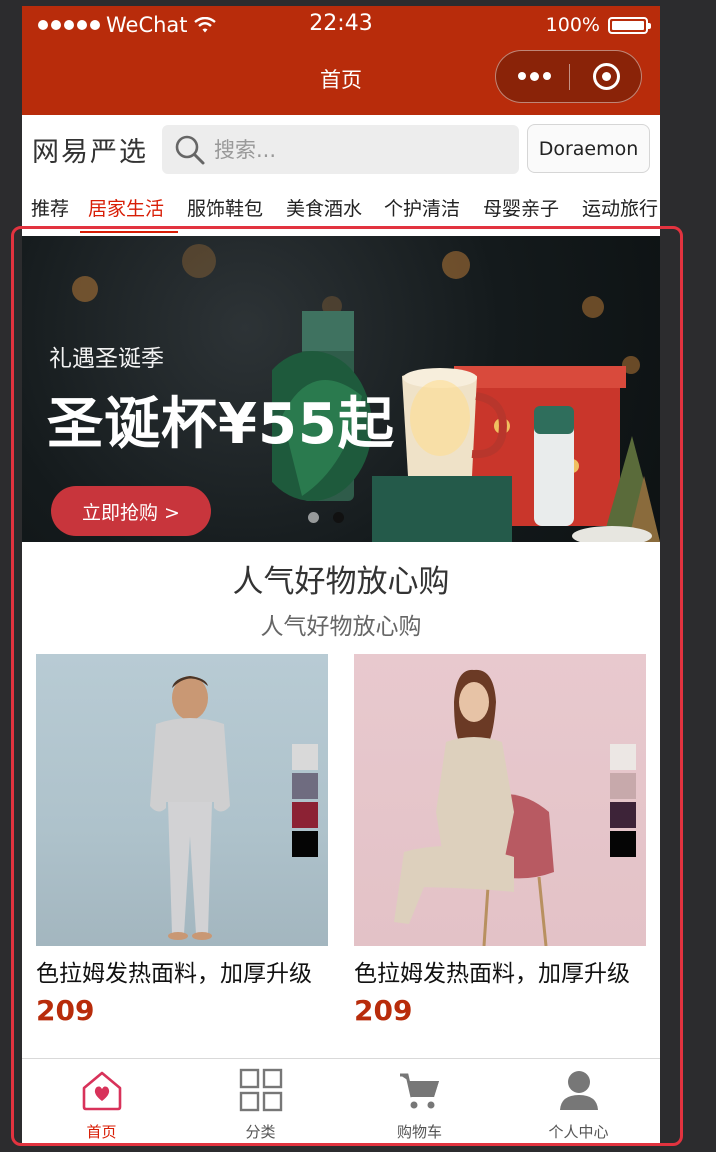 The image size is (716, 1152). What do you see at coordinates (629, 25) in the screenshot?
I see `battery-icon` at bounding box center [629, 25].